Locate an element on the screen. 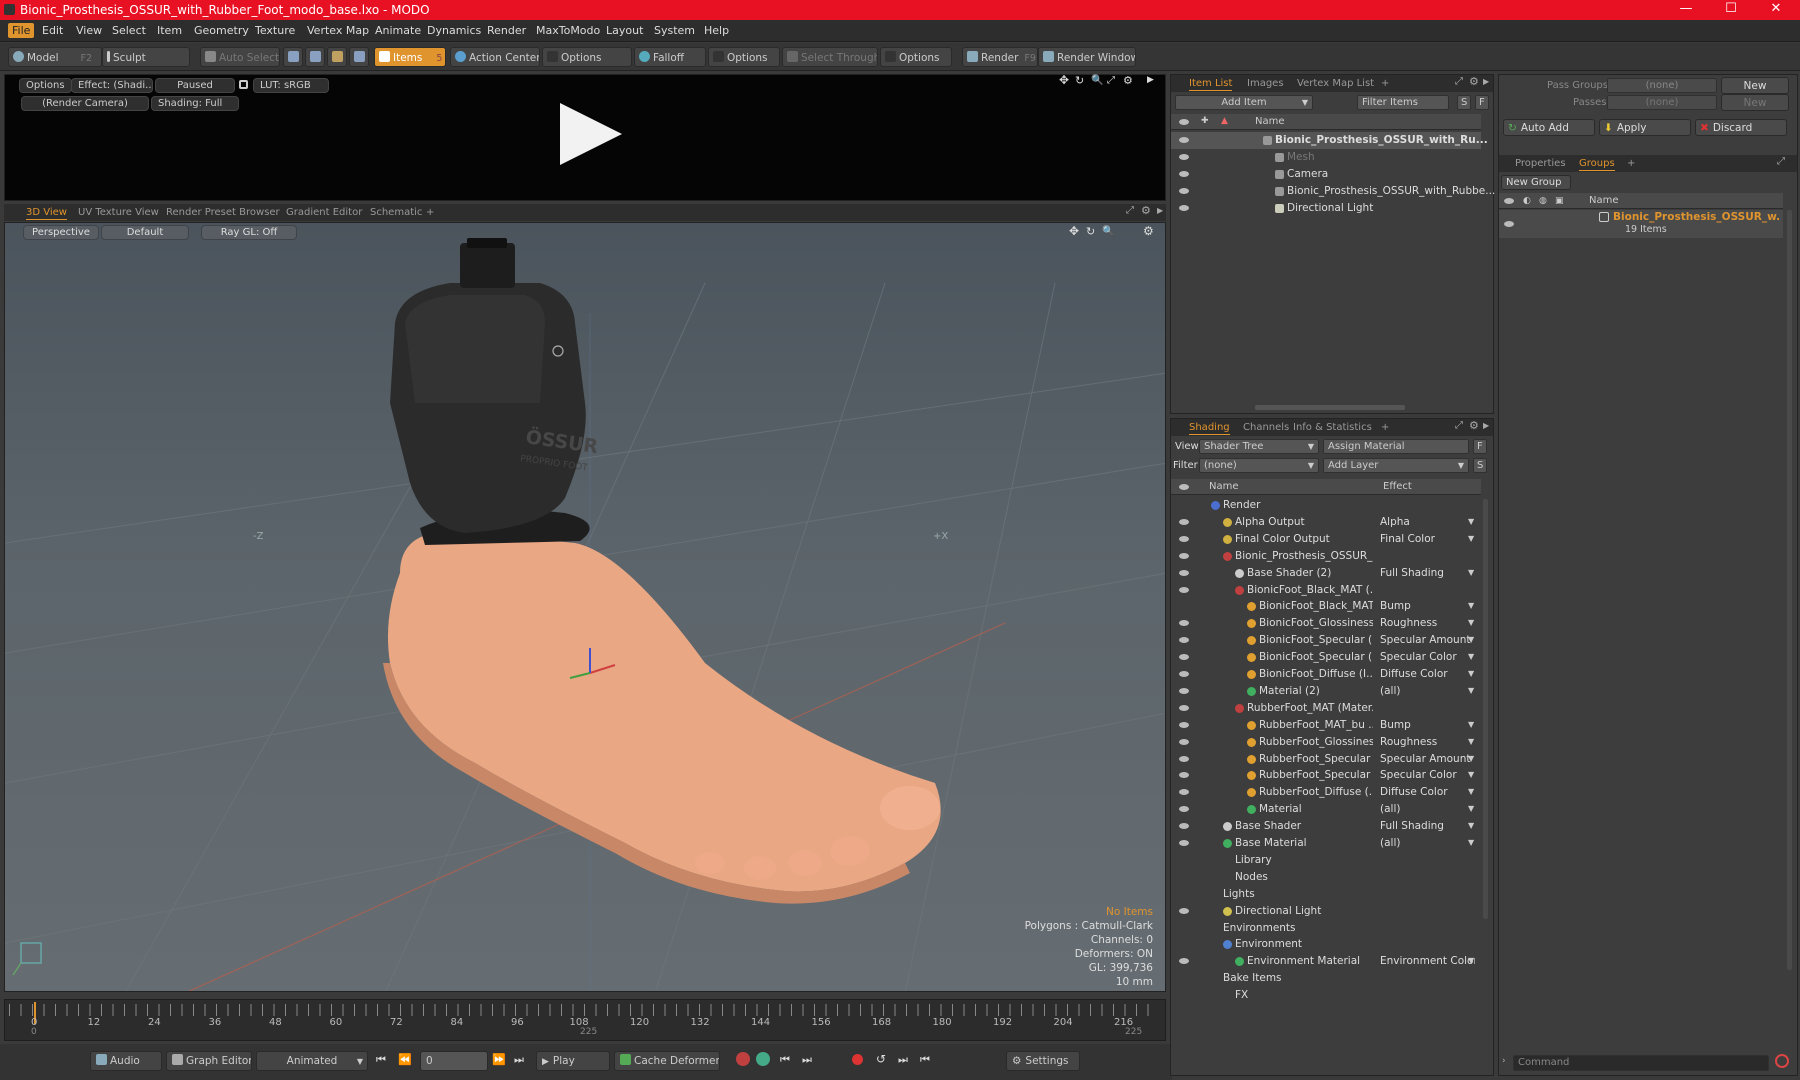  render-window-button: Render Window is located at coordinates (1087, 57).